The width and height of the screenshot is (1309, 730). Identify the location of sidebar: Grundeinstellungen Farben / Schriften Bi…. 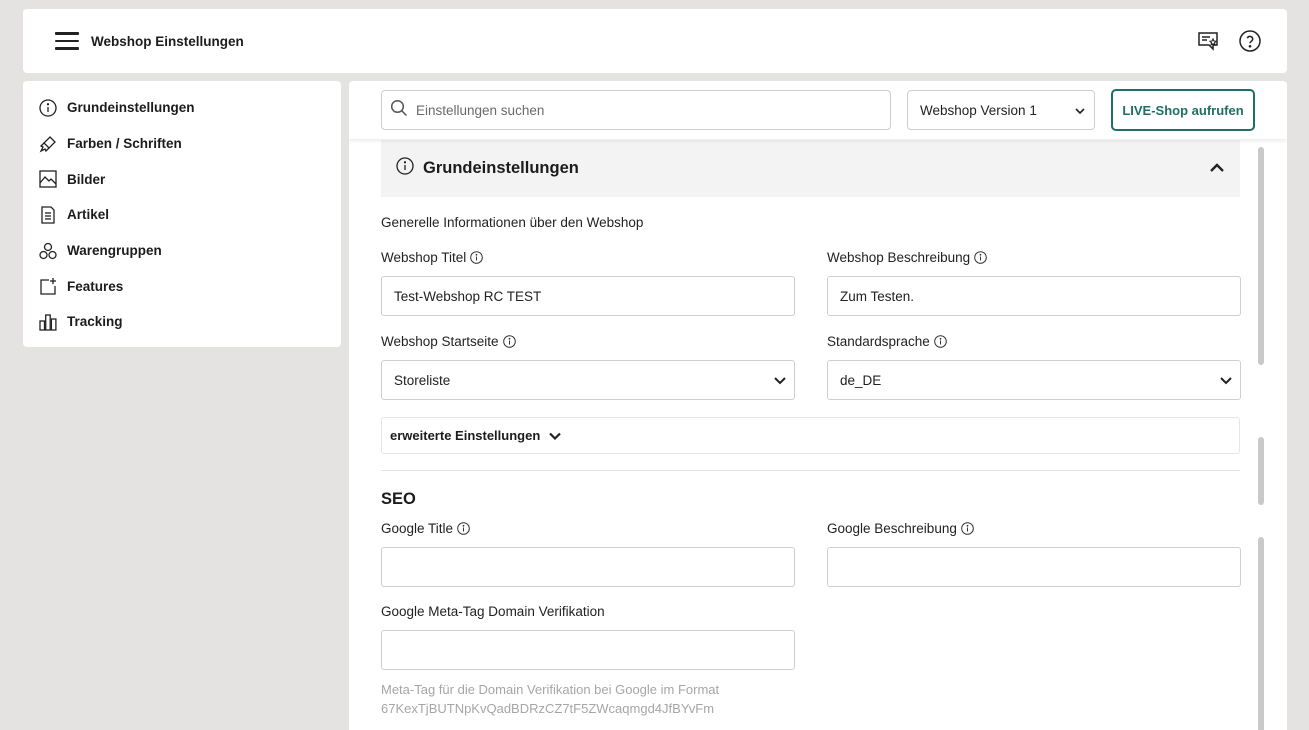
(182, 214).